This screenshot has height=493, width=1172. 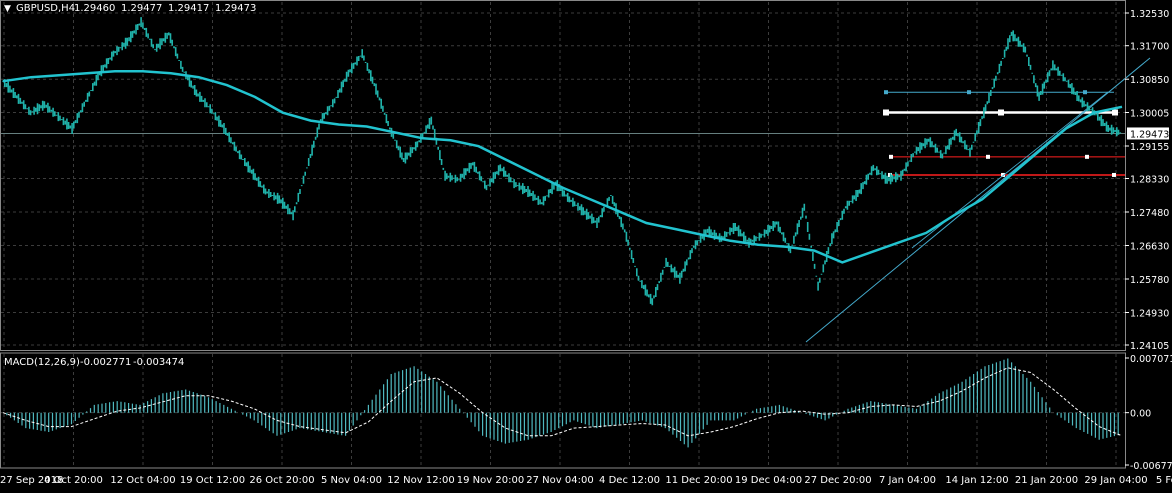 I want to click on x-tick-label: 19 Oct 12:00, so click(x=212, y=480).